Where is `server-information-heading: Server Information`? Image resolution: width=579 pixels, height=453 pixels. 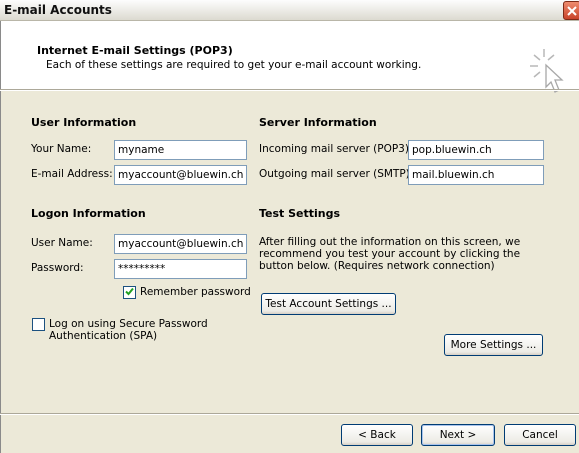
server-information-heading: Server Information is located at coordinates (318, 122).